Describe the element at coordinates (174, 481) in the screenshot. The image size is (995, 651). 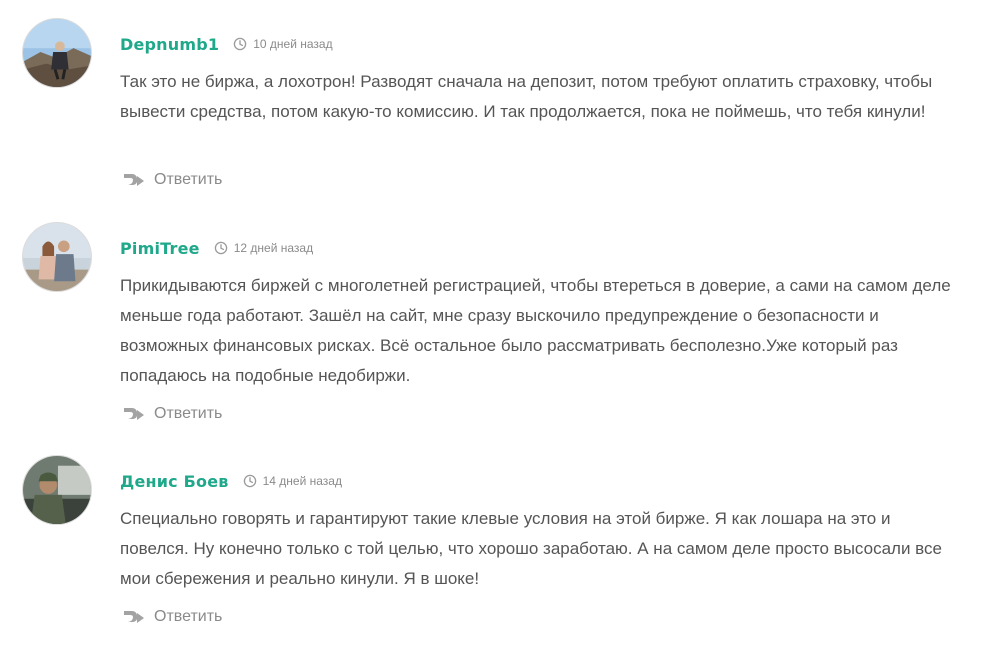
I see `comment-author: Денис Боев` at that location.